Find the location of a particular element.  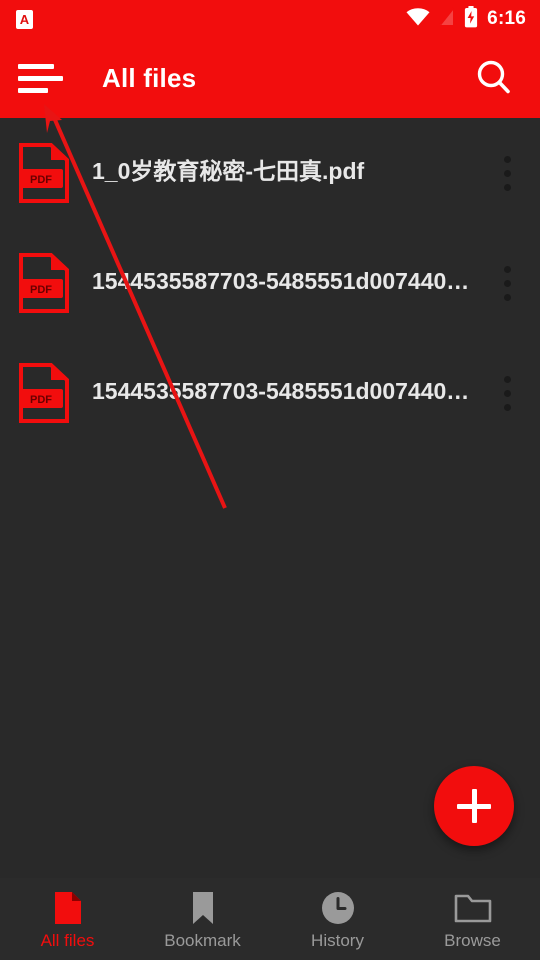

nav-item-history: History is located at coordinates (337, 919).